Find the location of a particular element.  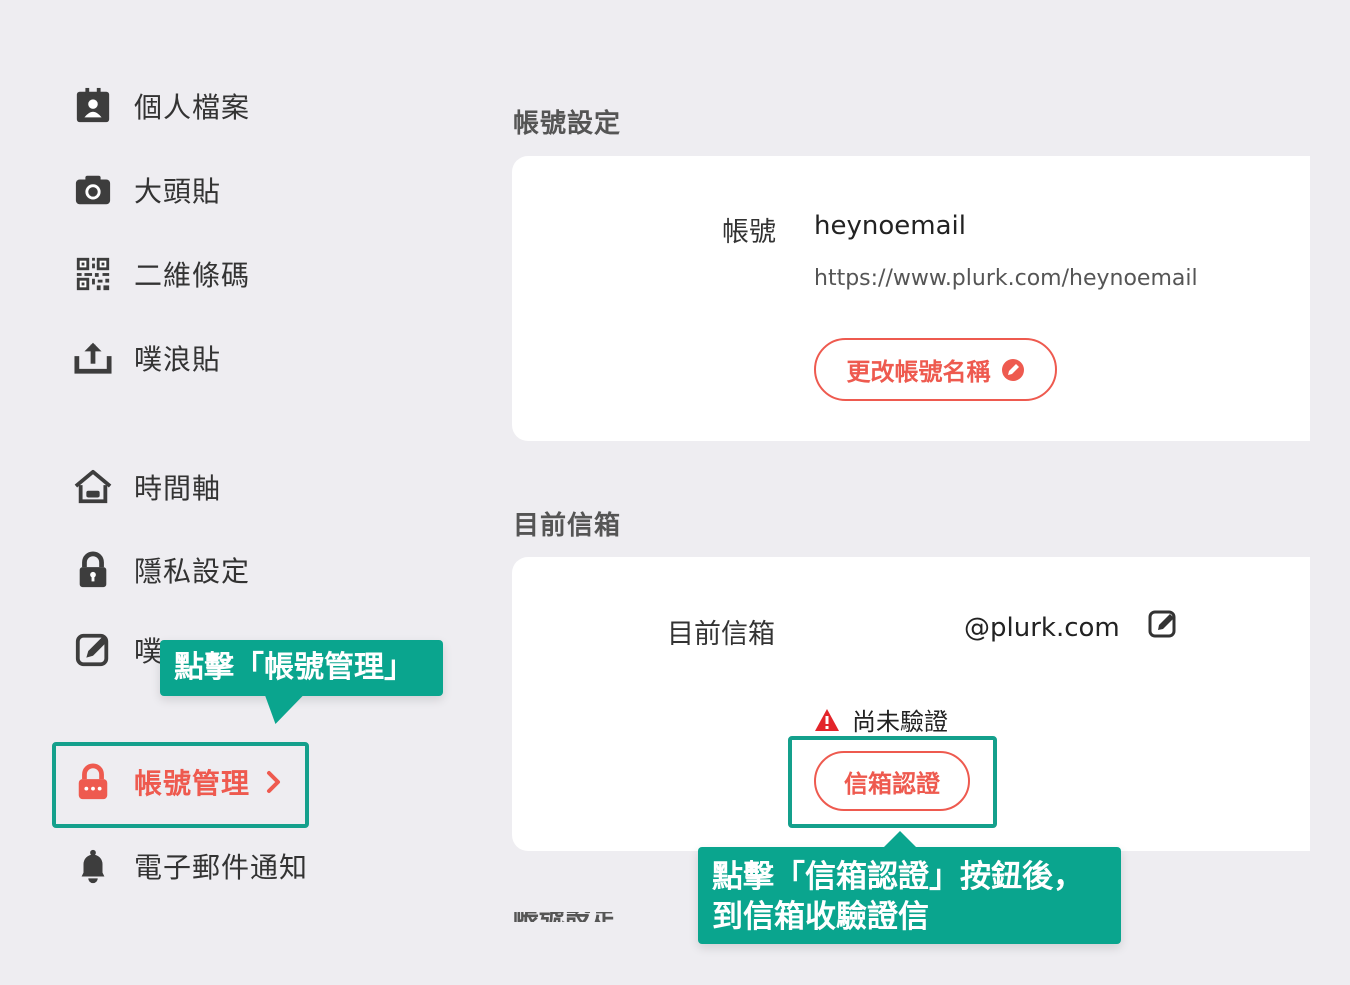

edit-icon is located at coordinates (94, 650).